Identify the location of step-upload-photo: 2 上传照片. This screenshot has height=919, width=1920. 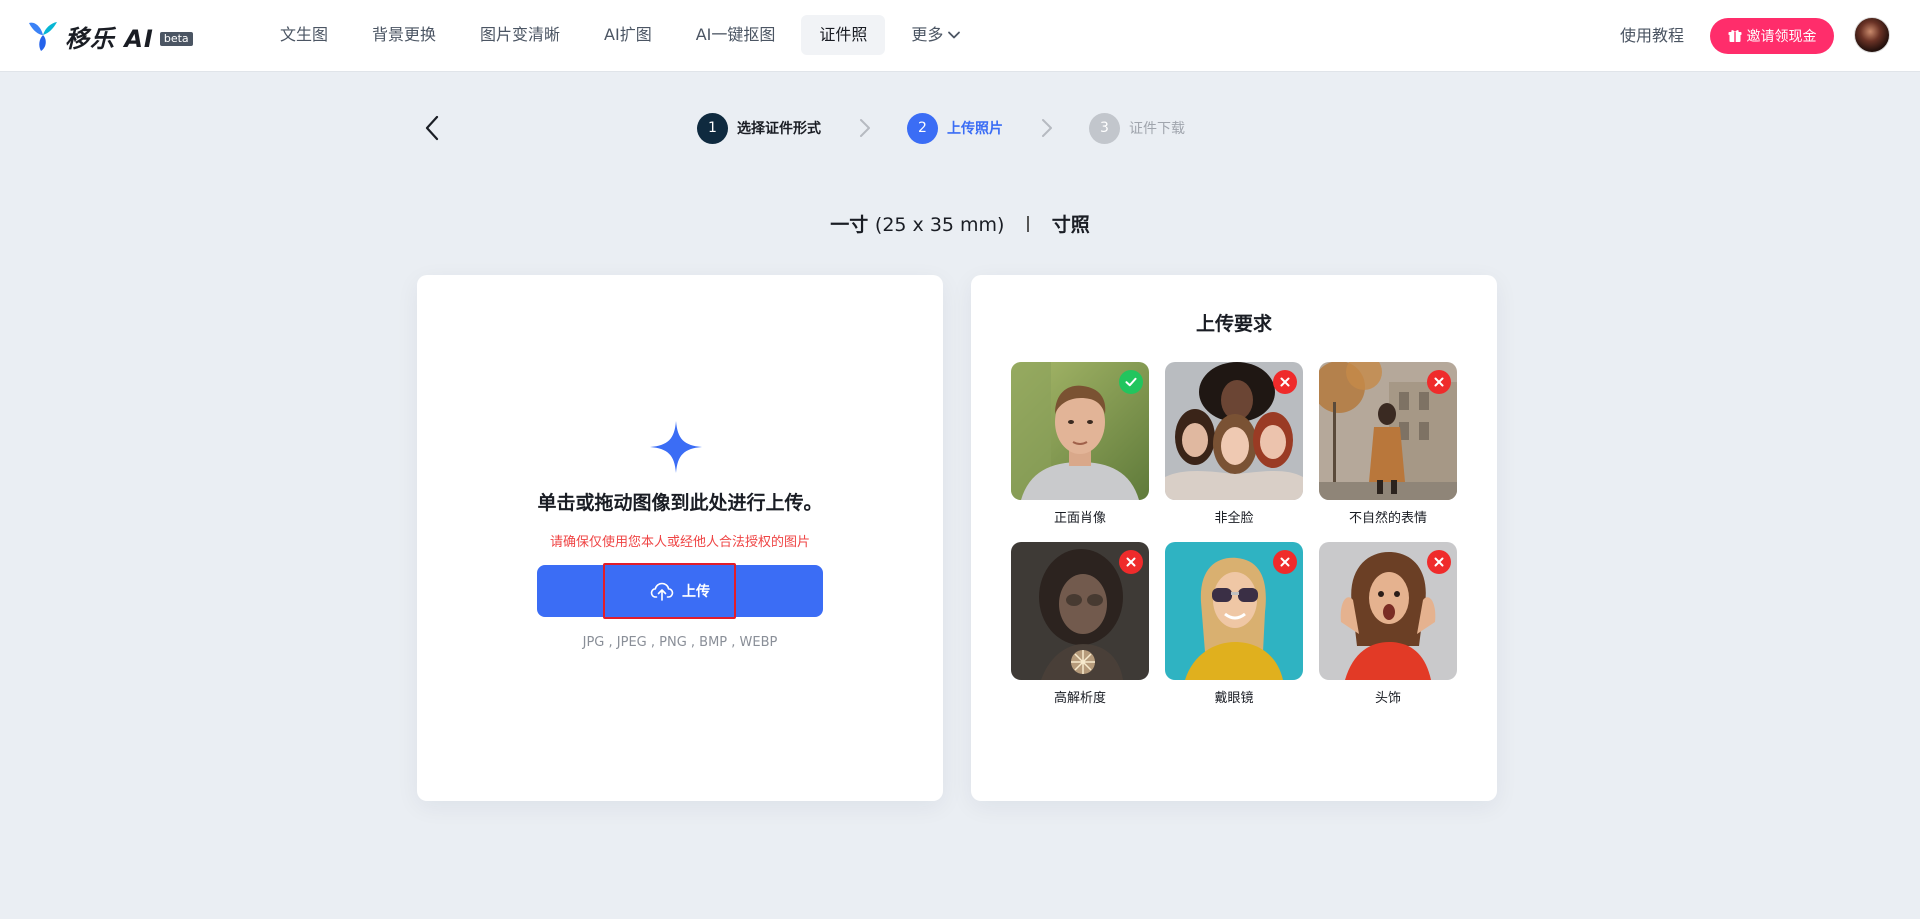
(955, 128).